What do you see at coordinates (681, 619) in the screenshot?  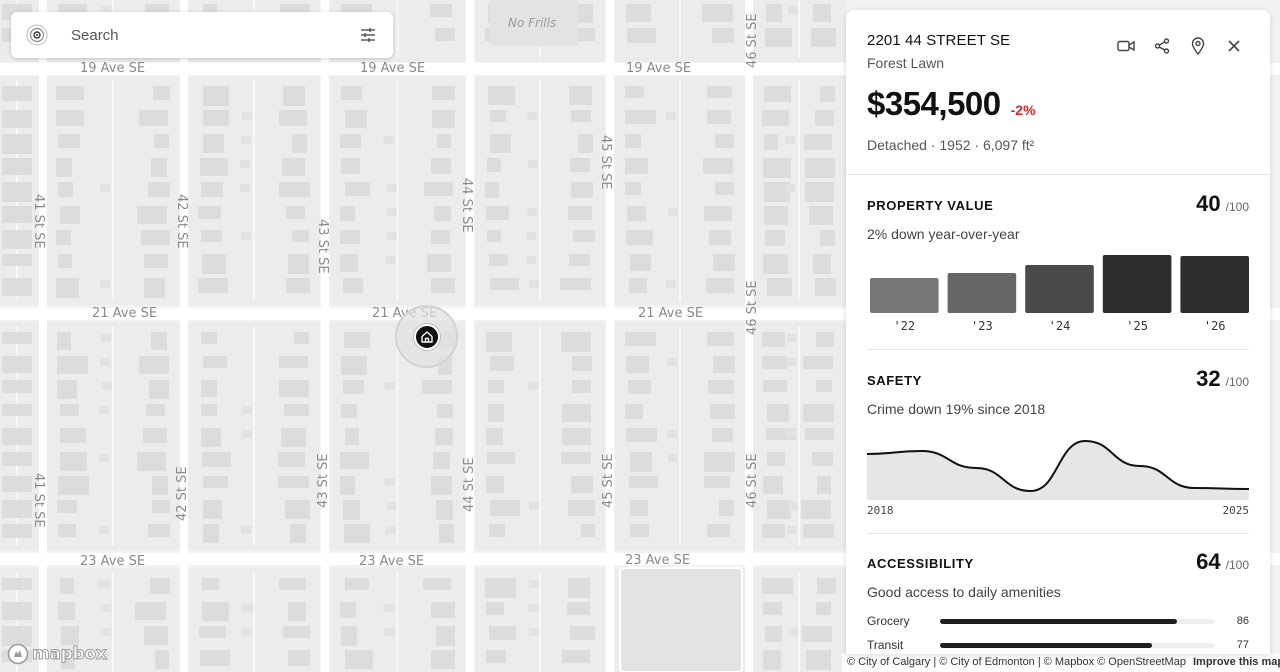 I see `parking-lot` at bounding box center [681, 619].